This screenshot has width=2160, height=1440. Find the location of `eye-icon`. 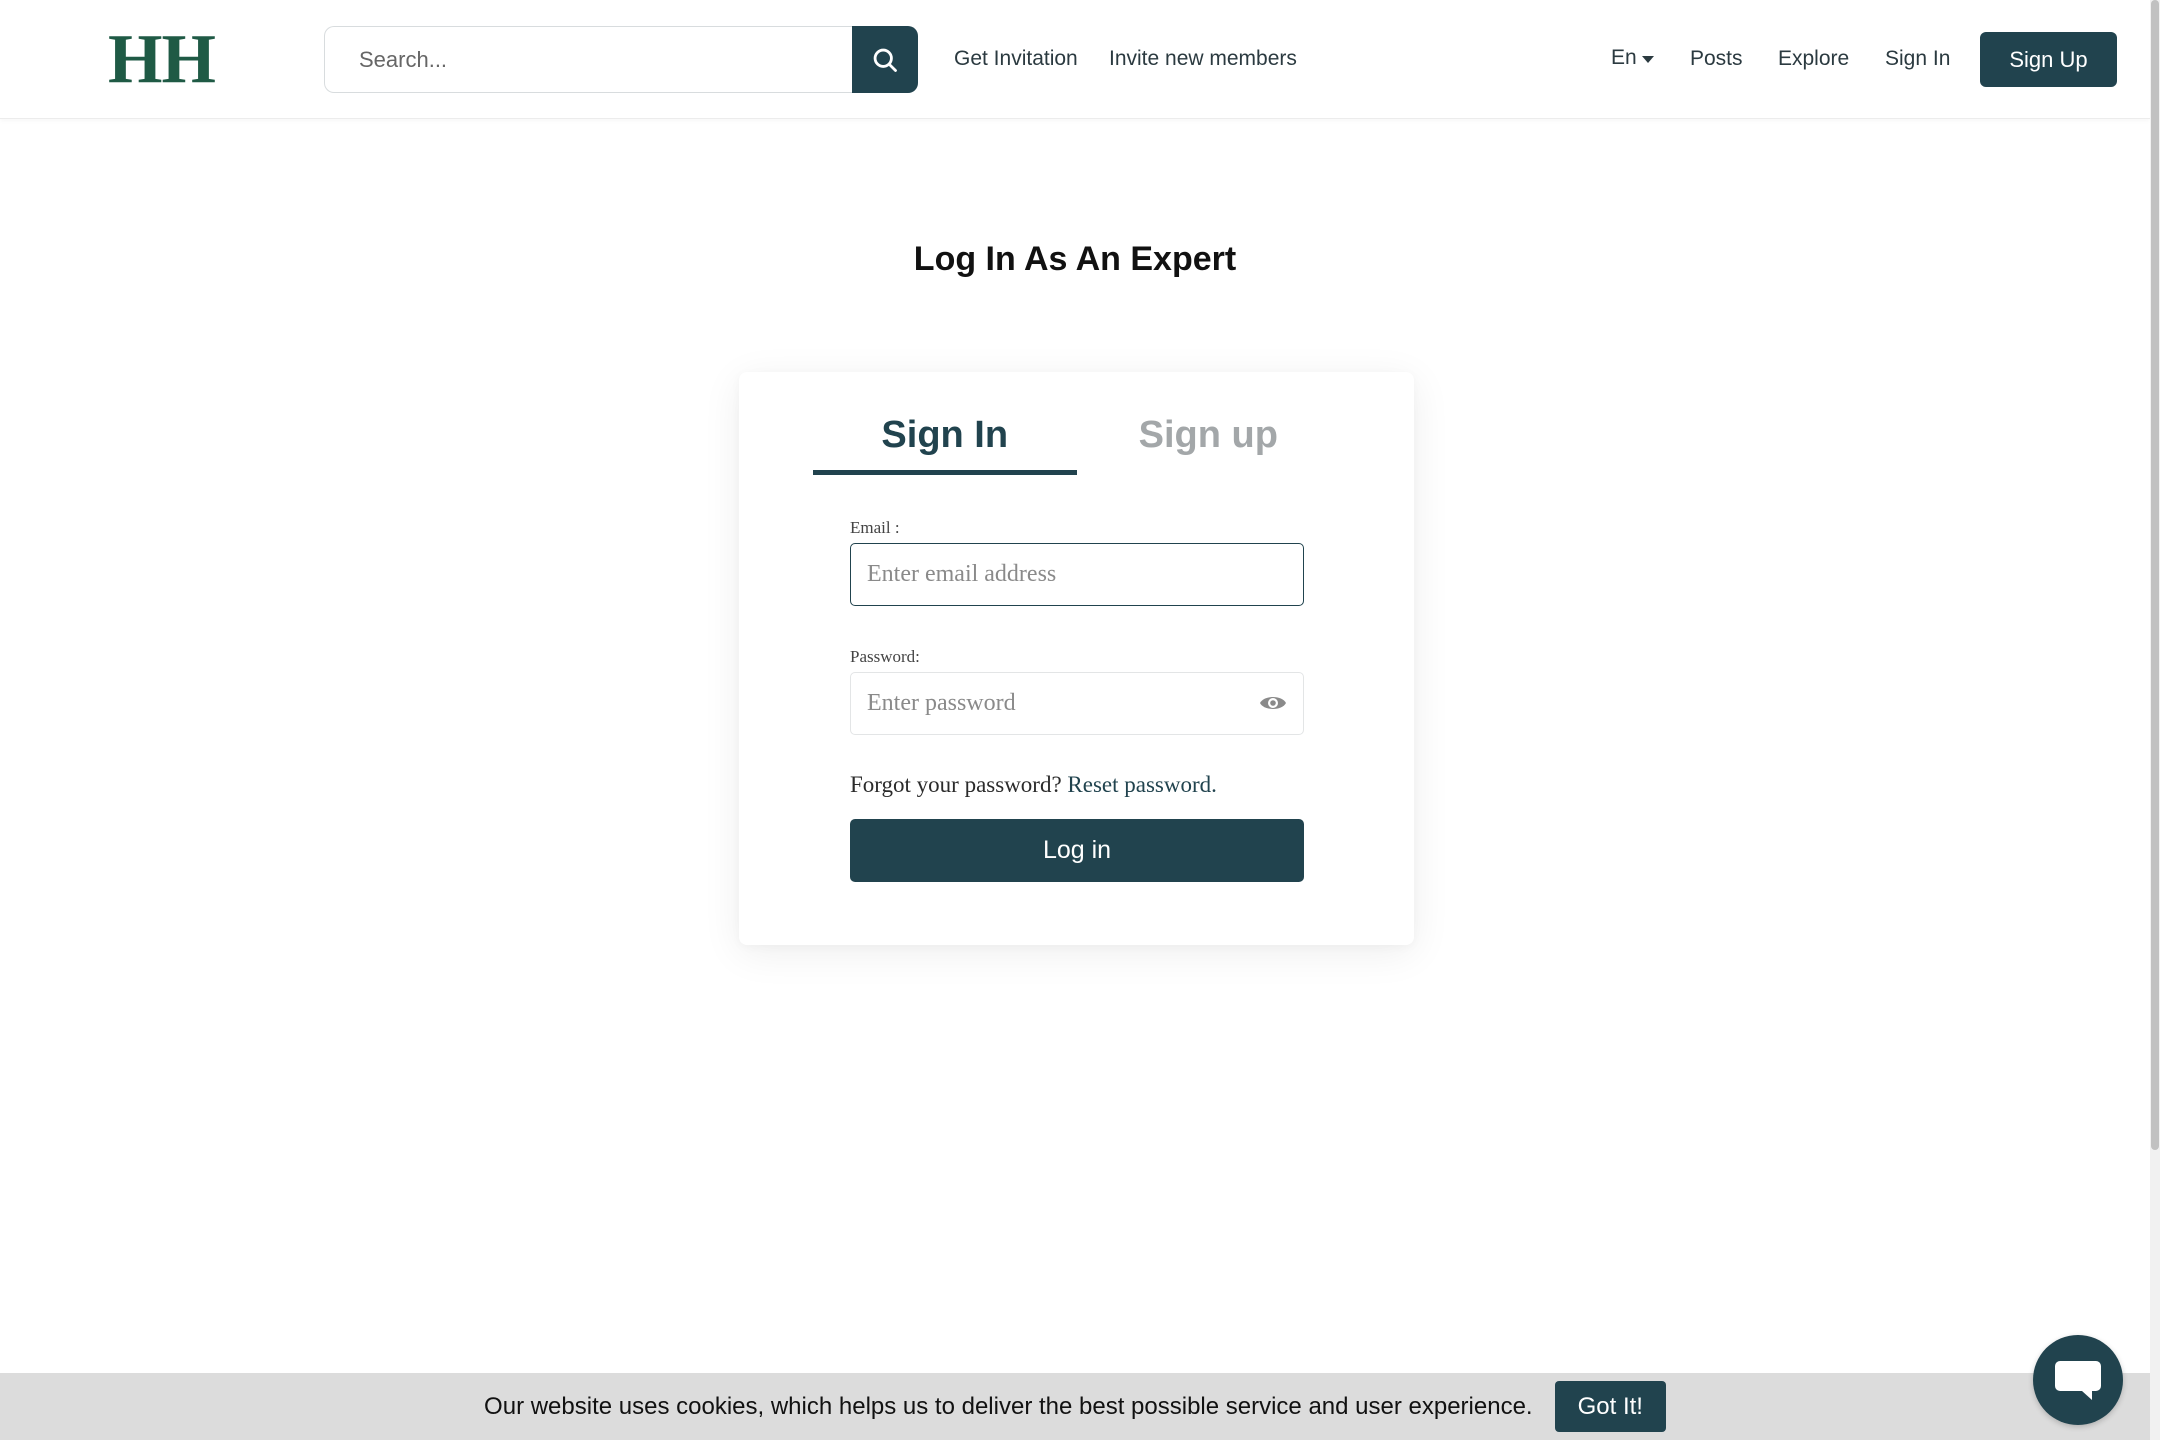

eye-icon is located at coordinates (1273, 703).